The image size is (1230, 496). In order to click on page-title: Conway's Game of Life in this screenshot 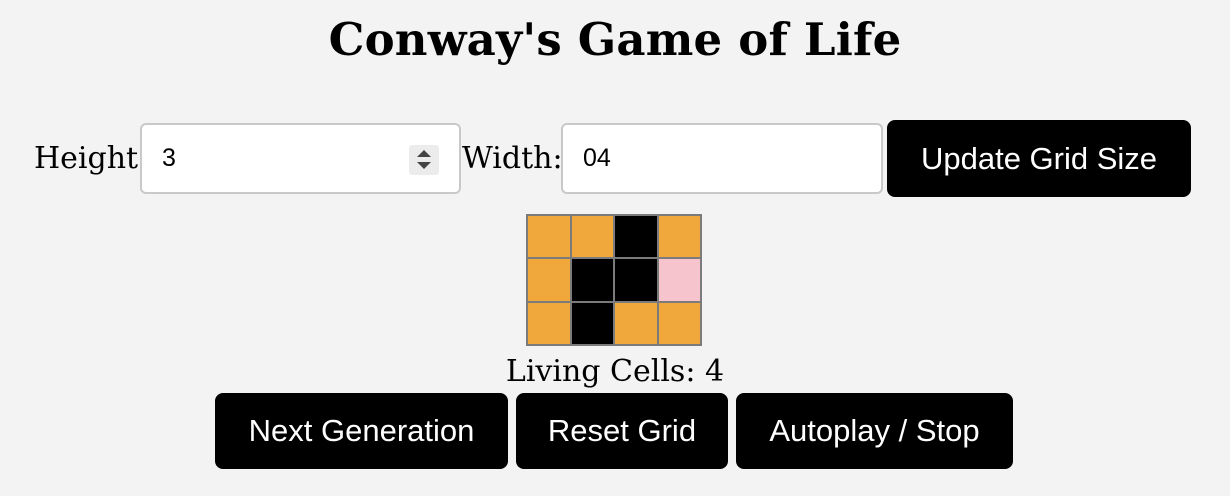, I will do `click(615, 39)`.